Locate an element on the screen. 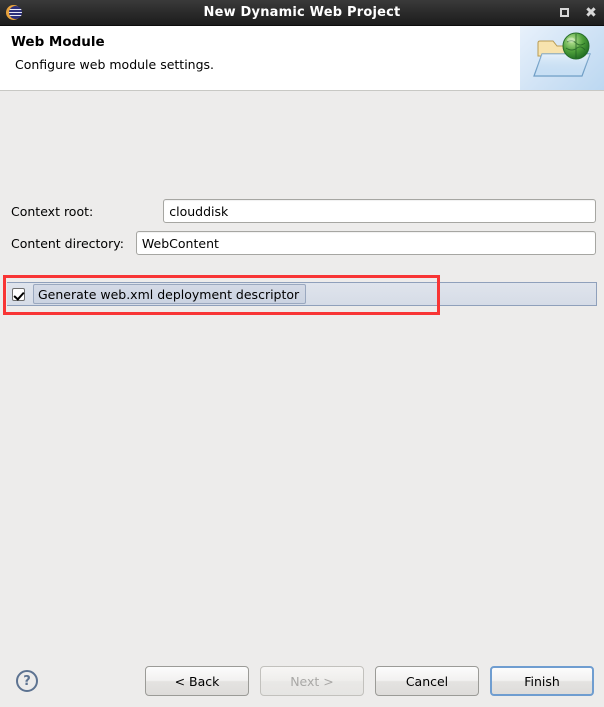 Image resolution: width=604 pixels, height=707 pixels. window-titlebar: New Dynamic Web Project ✖ is located at coordinates (302, 13).